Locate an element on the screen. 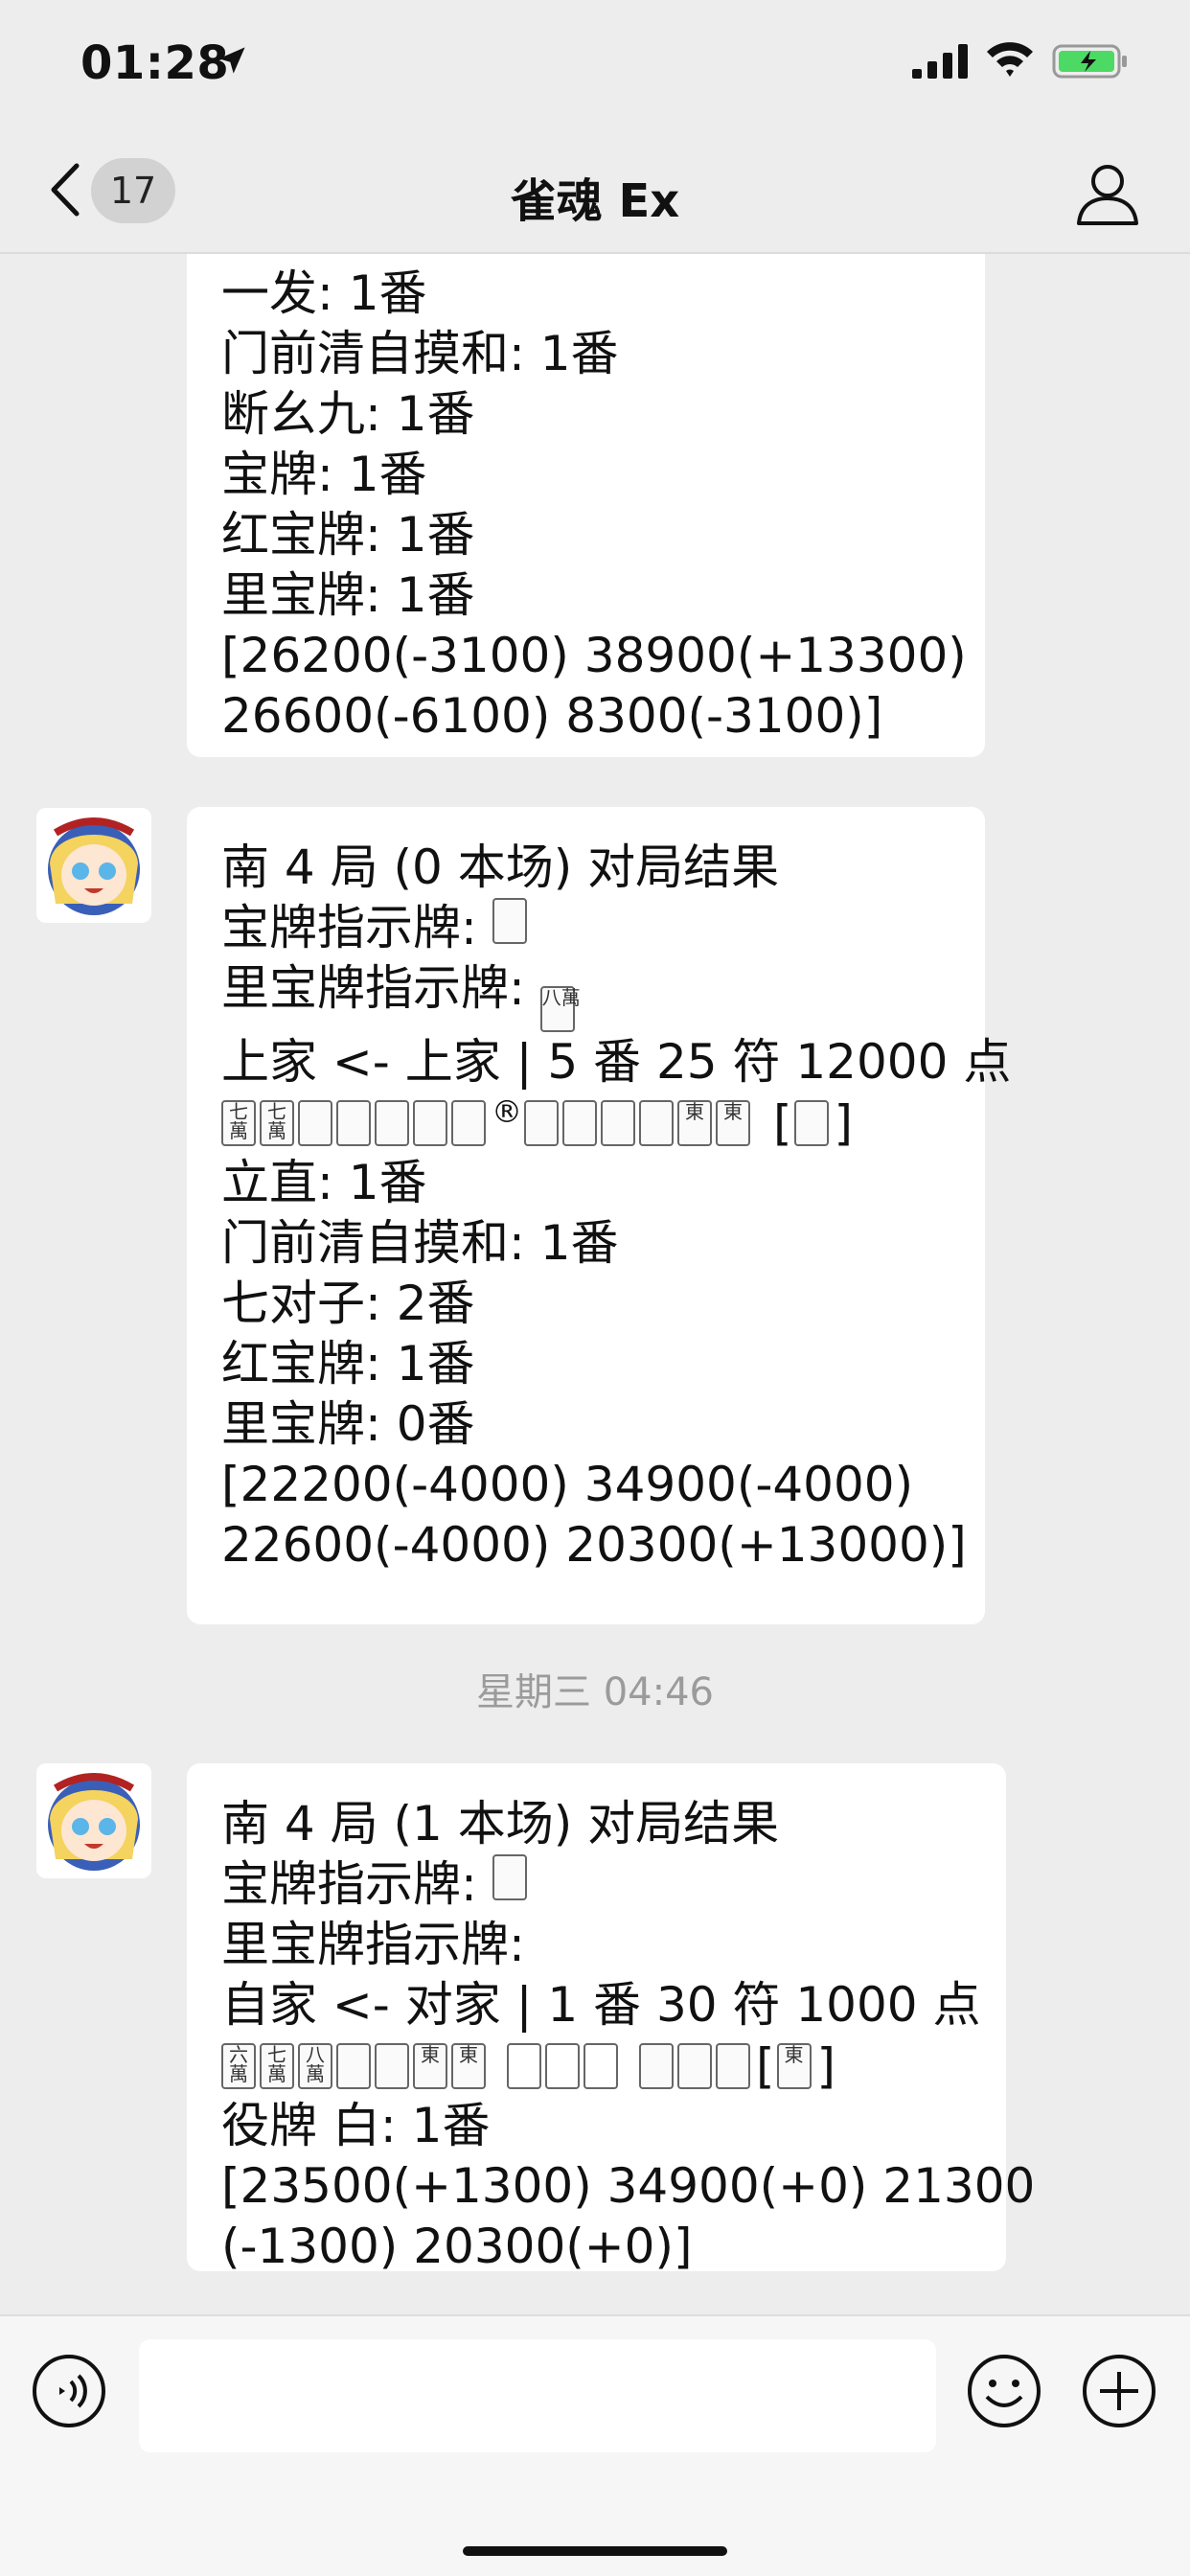 This screenshot has width=1190, height=2576. win-tile: 東 is located at coordinates (794, 2065).